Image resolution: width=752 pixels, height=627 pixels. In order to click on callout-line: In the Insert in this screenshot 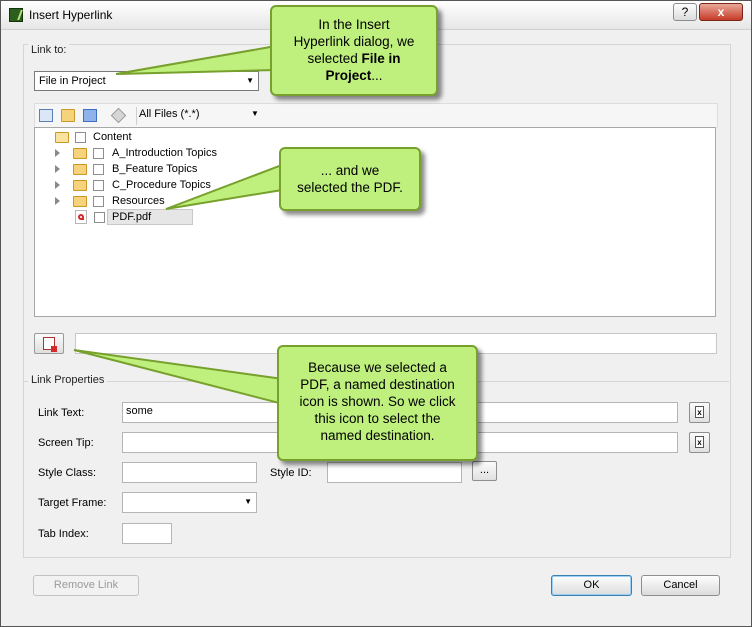, I will do `click(354, 24)`.